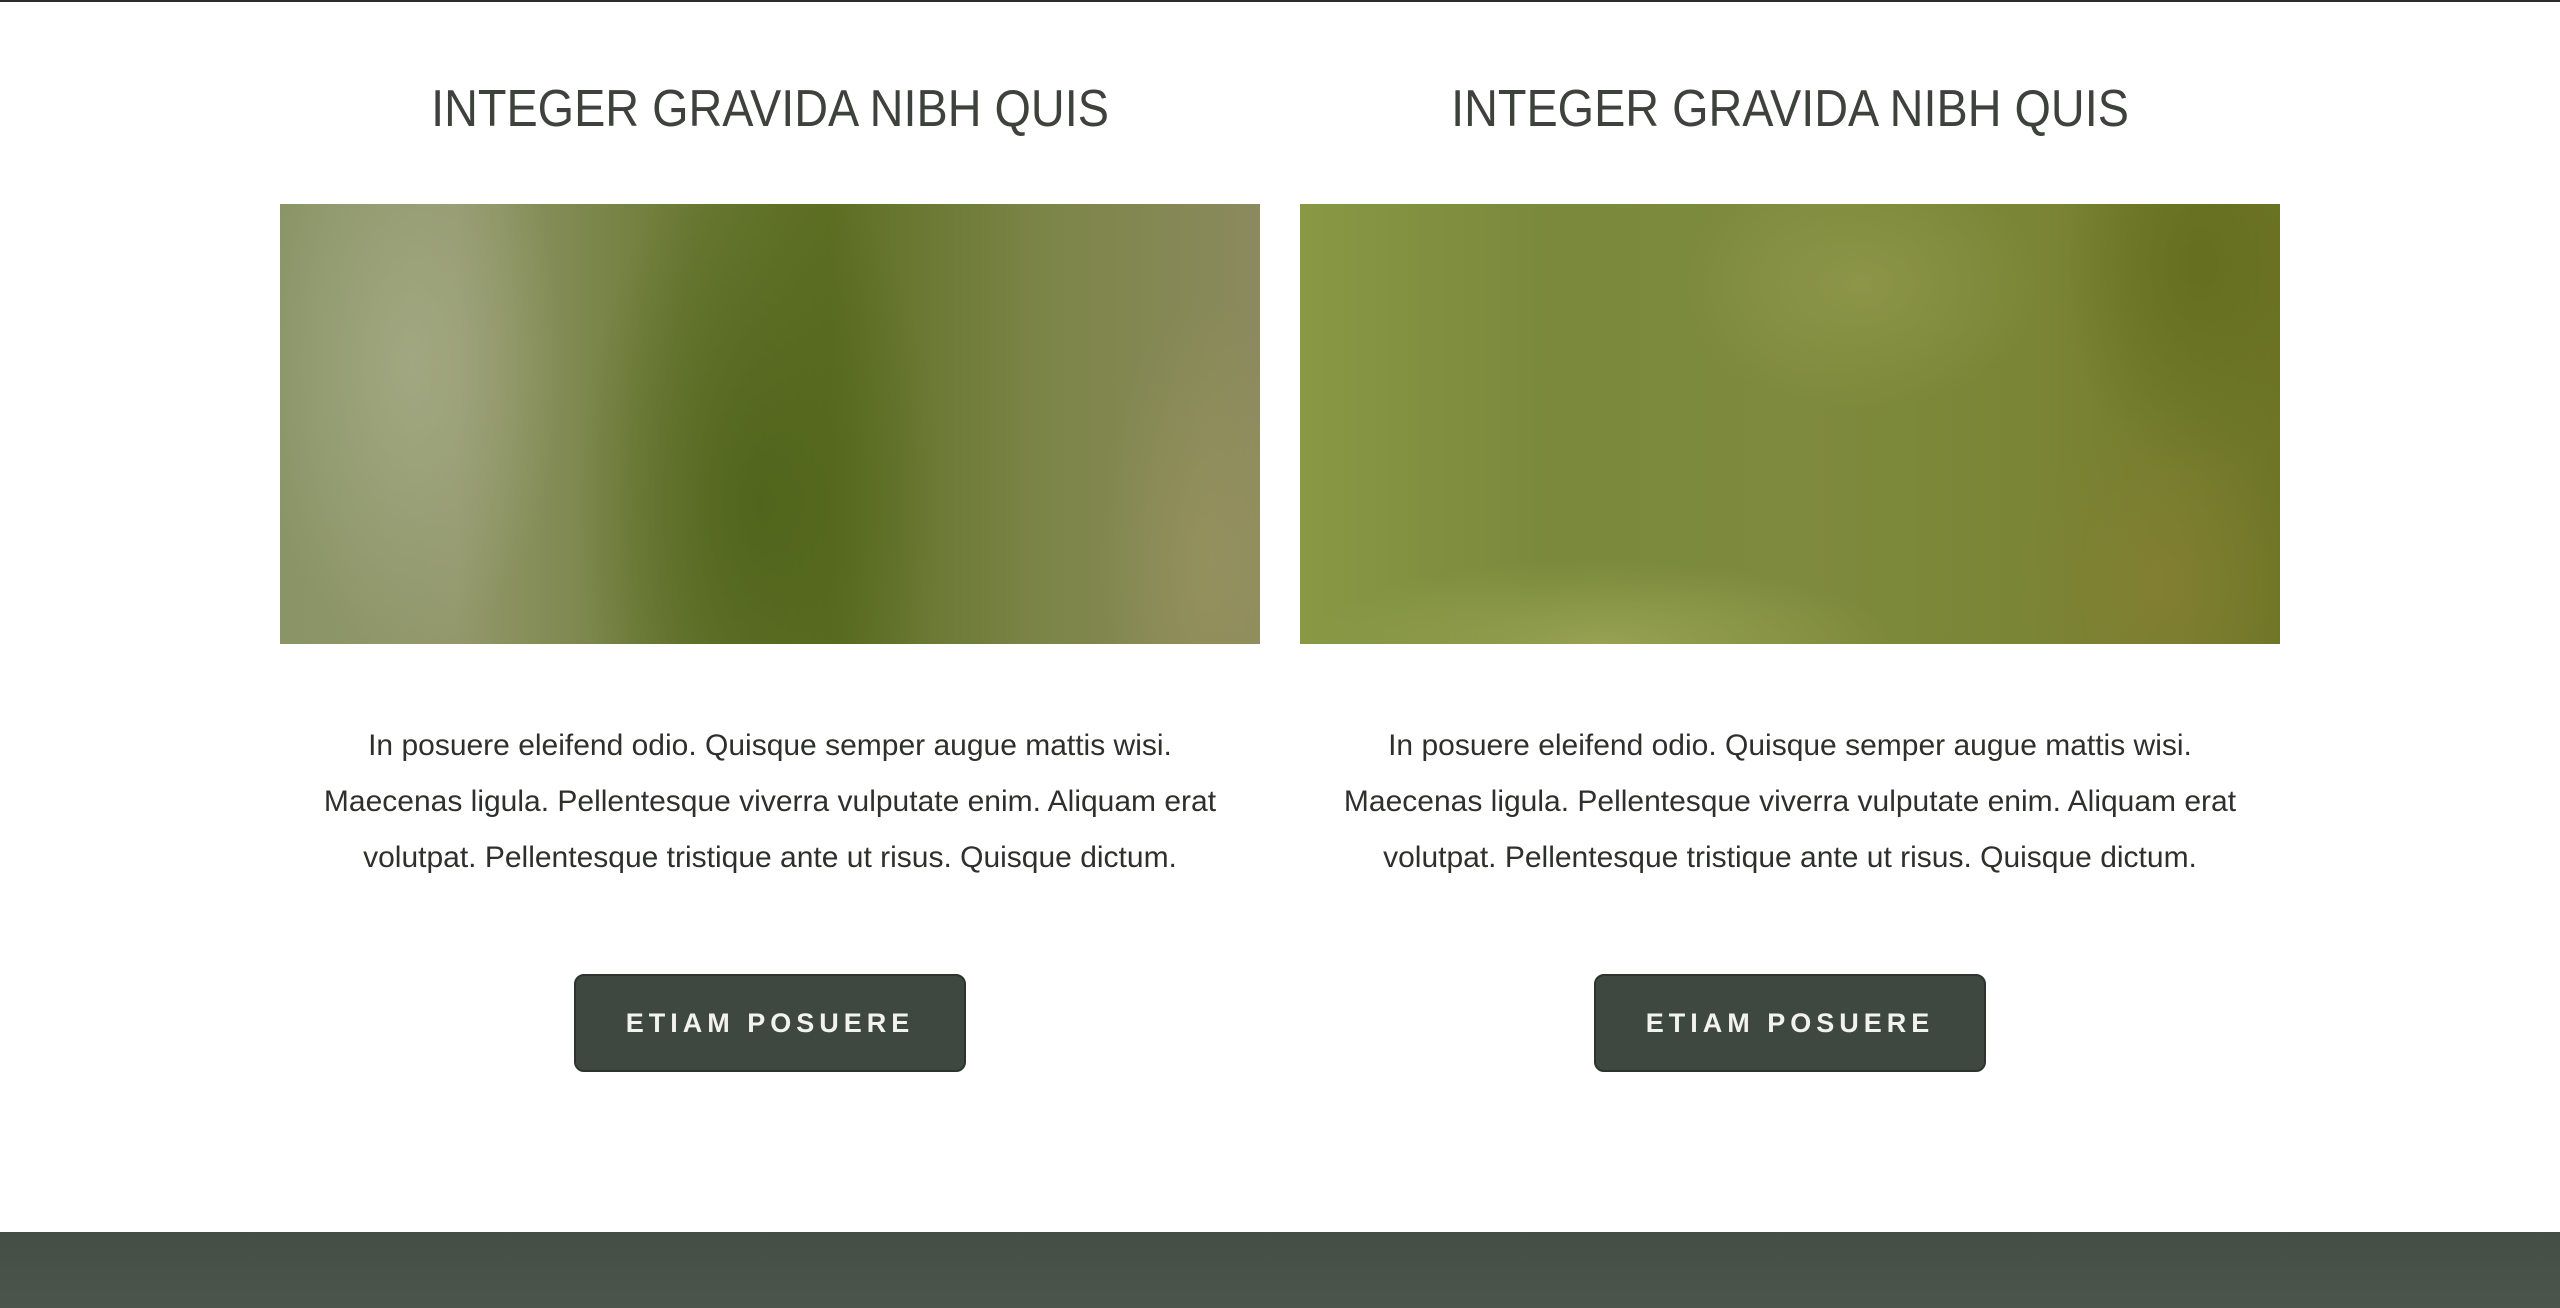 Image resolution: width=2560 pixels, height=1308 pixels. I want to click on footer-bar, so click(1280, 1270).